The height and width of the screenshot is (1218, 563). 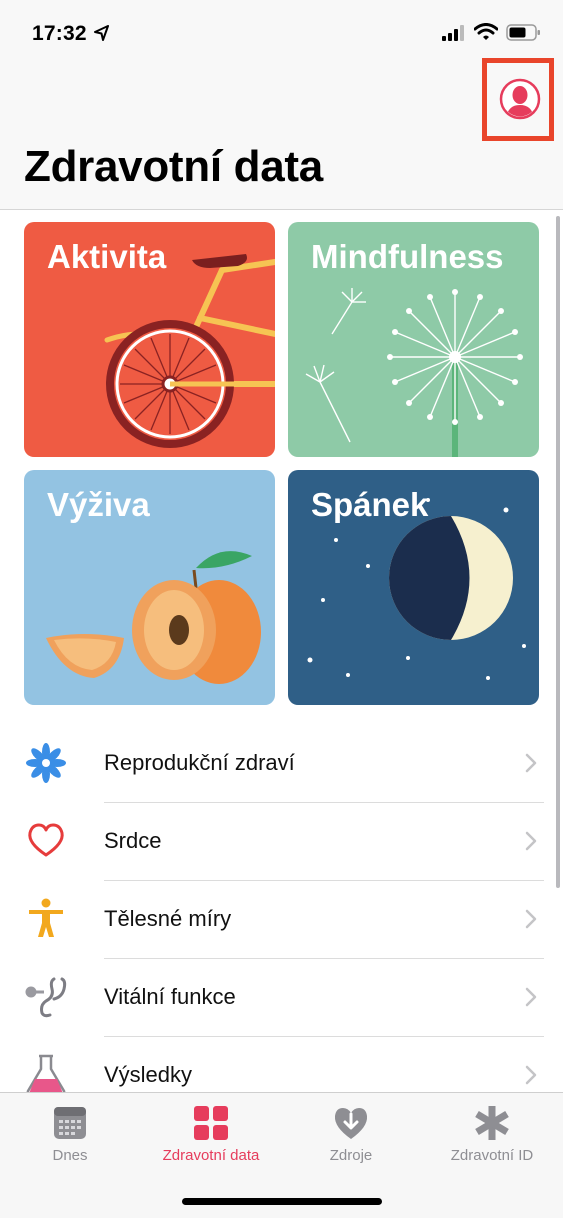 I want to click on tab-health-data: Zdravotní data, so click(x=211, y=1134).